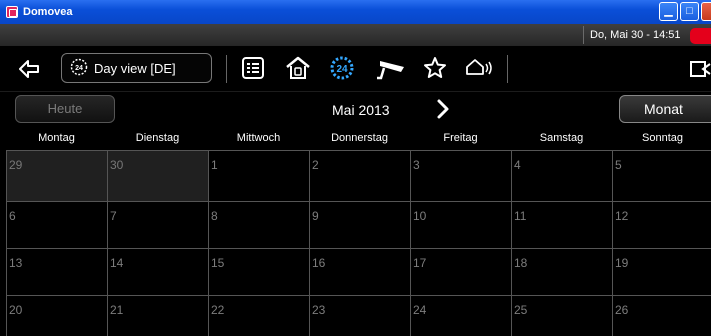 The height and width of the screenshot is (336, 711). Describe the element at coordinates (315, 216) in the screenshot. I see `day-number: 9` at that location.